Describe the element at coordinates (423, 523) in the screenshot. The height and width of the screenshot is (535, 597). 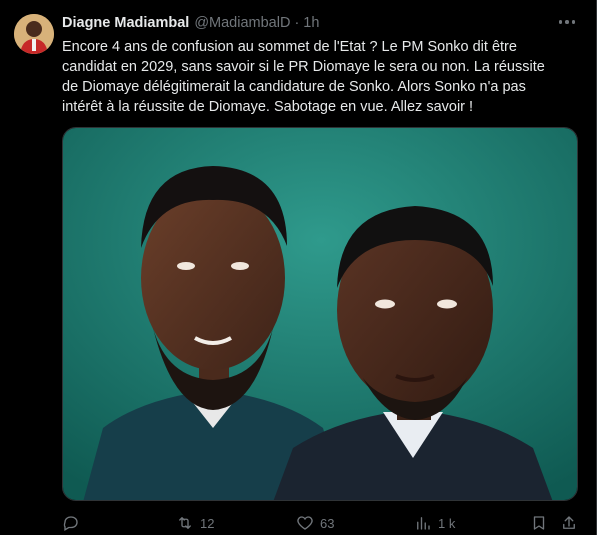
I see `views-icon` at that location.